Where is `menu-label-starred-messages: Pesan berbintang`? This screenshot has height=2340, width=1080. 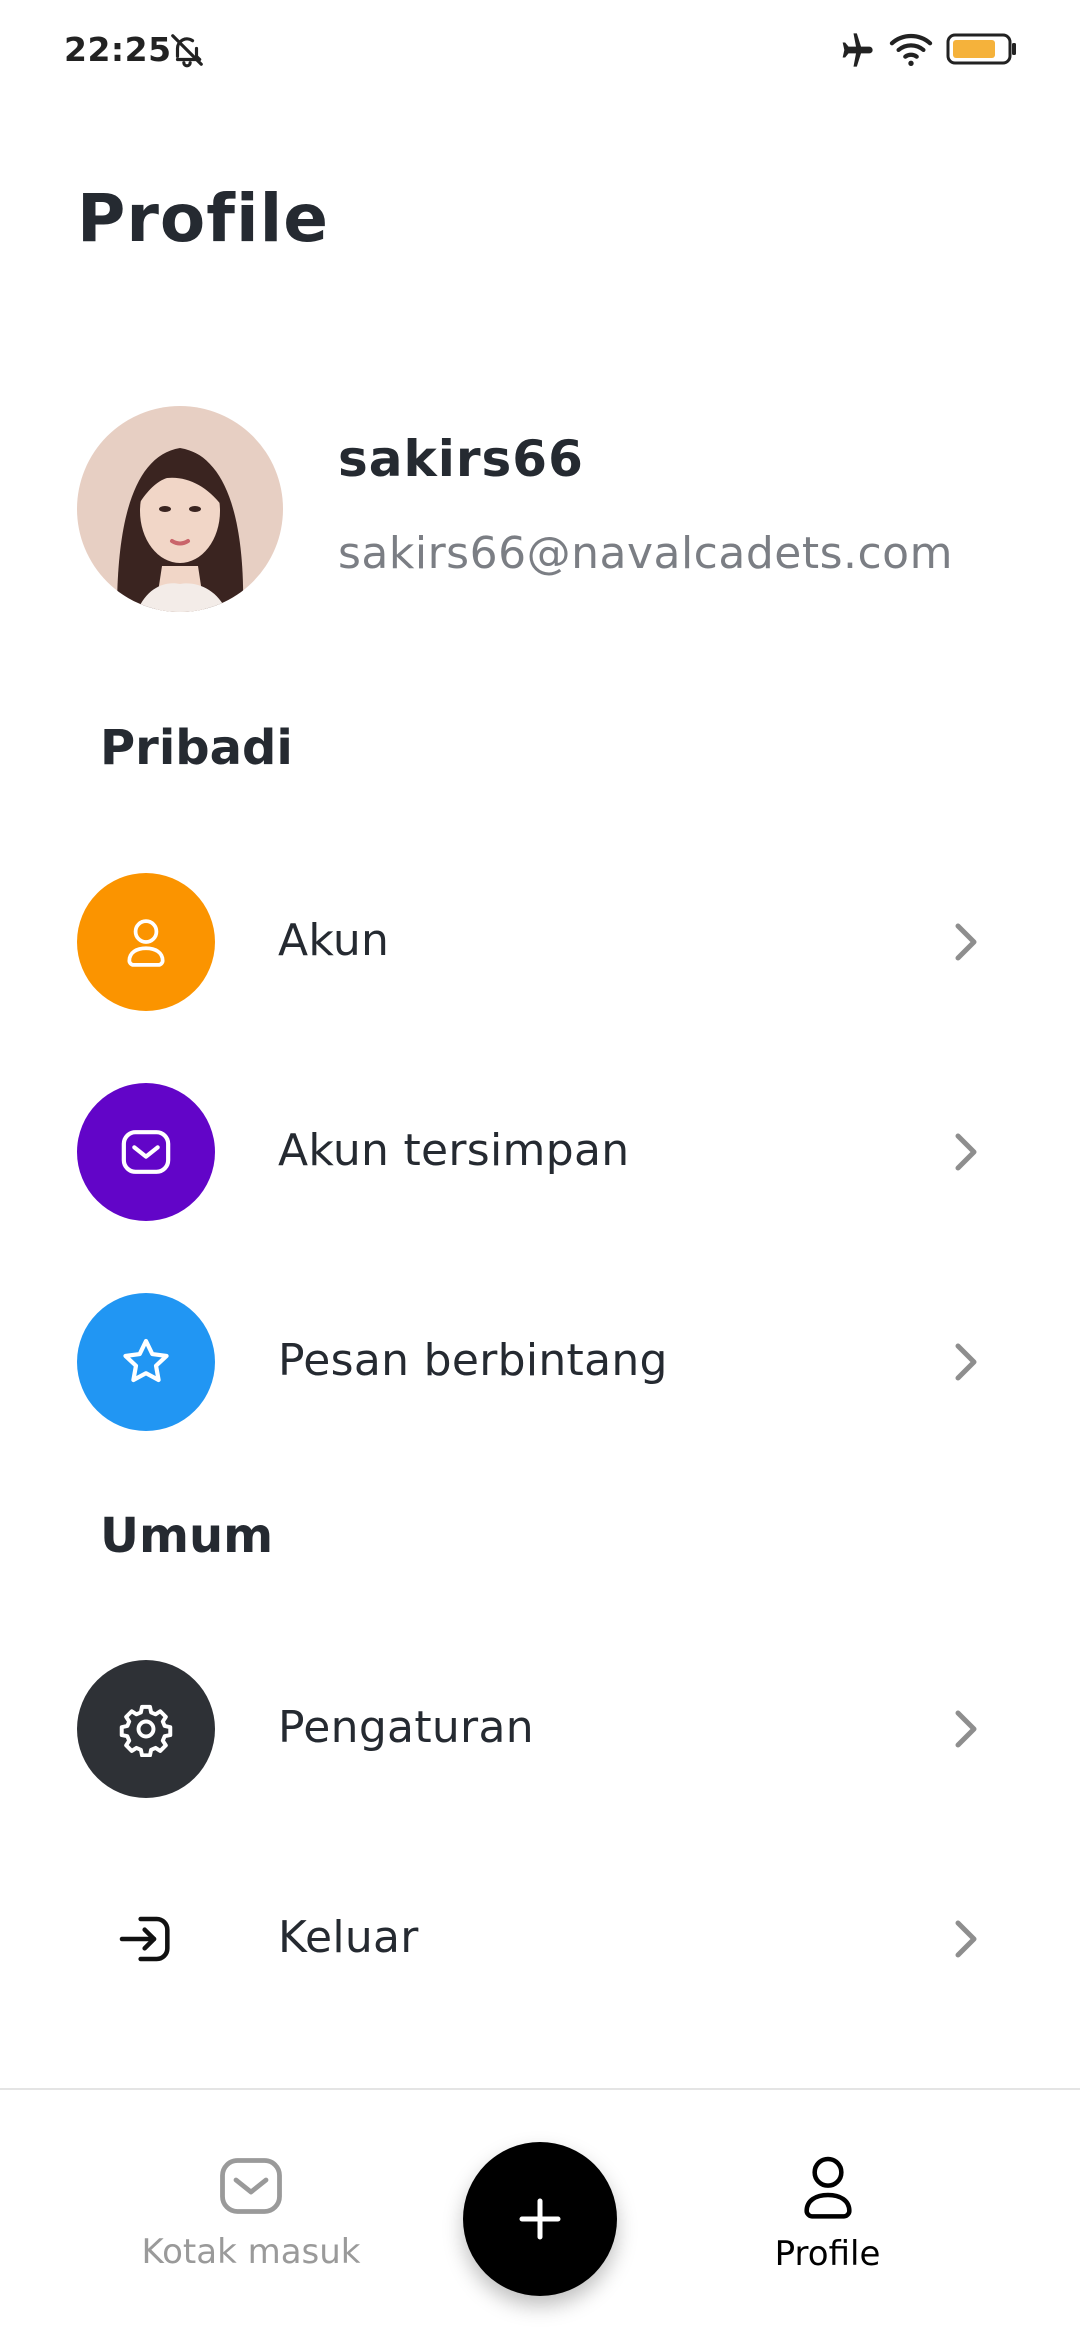
menu-label-starred-messages: Pesan berbintang is located at coordinates (473, 1360).